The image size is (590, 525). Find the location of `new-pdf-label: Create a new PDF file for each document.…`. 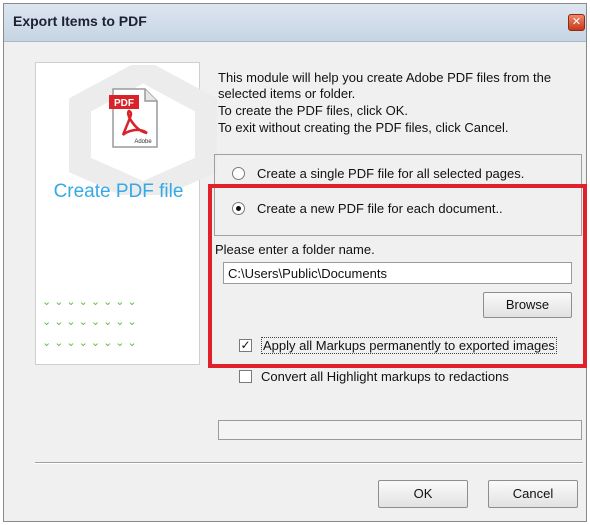

new-pdf-label: Create a new PDF file for each document.… is located at coordinates (380, 208).